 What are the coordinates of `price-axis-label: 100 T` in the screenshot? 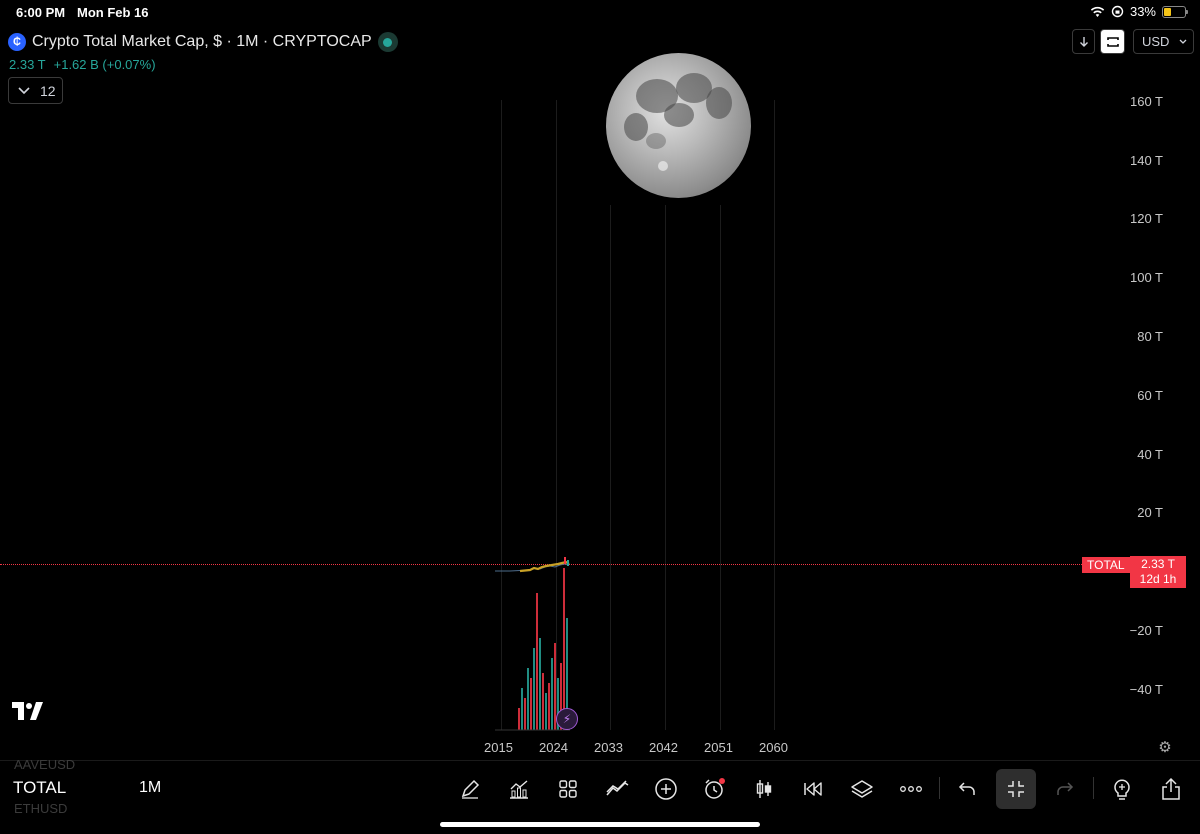 It's located at (1146, 277).